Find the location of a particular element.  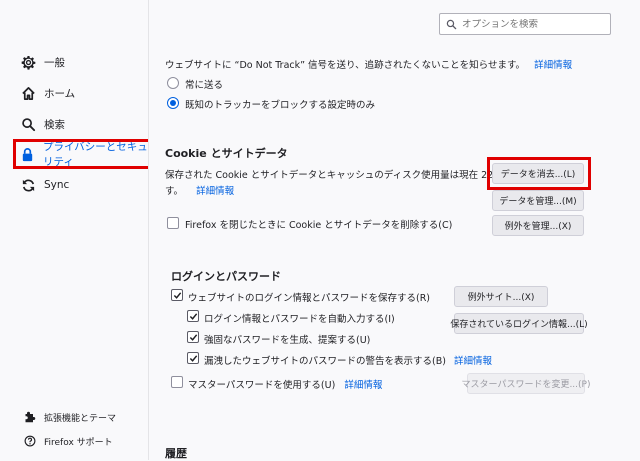

delete-cookies-on-close-label: Firefox を閉じたときに Cookie とサイトデータを削除する(C) is located at coordinates (319, 225).